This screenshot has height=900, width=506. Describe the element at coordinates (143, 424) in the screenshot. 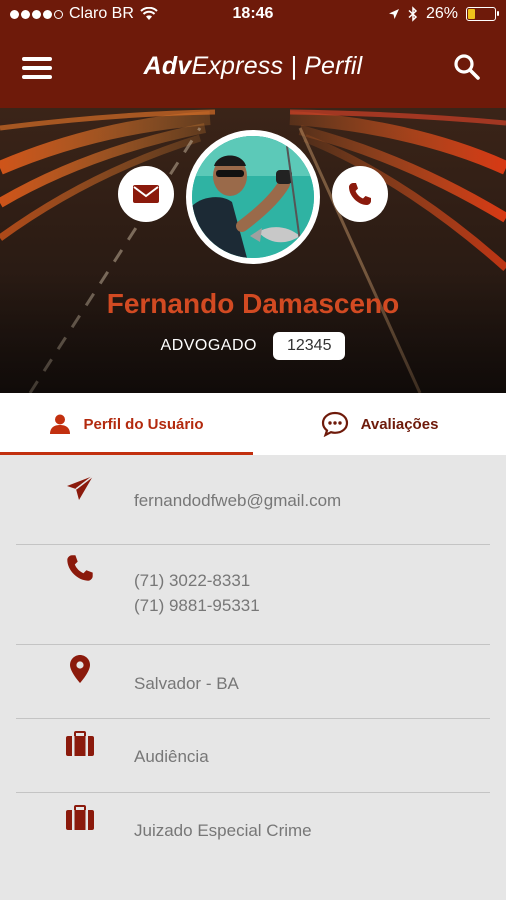

I see `tab-label: Perfil do Usuário` at that location.